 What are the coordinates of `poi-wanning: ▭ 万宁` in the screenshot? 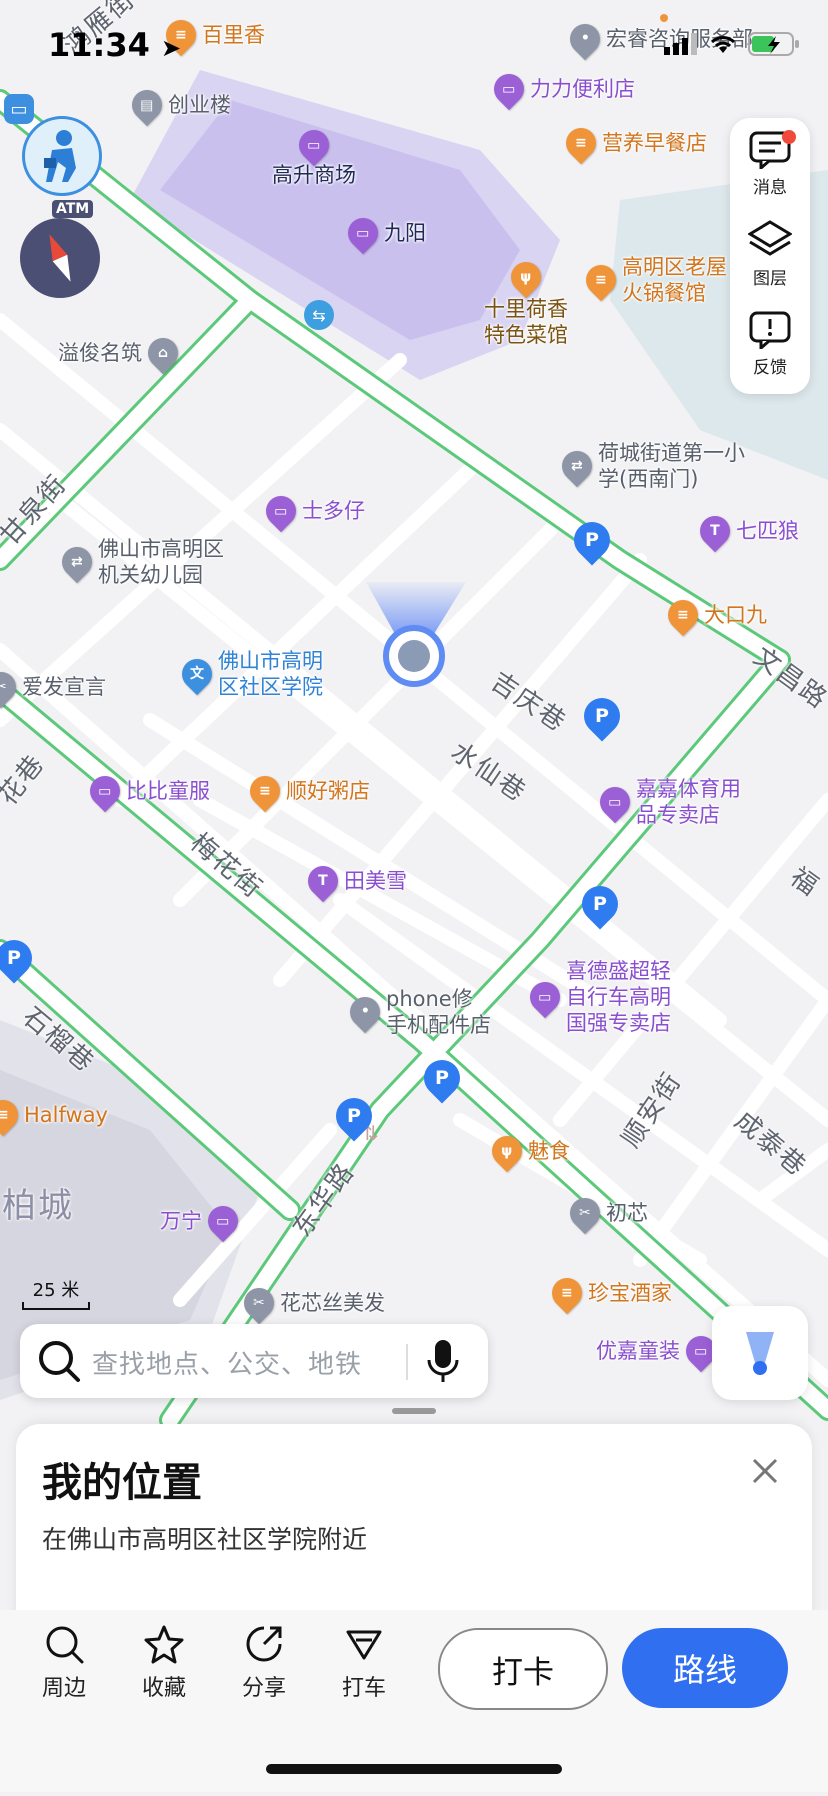 It's located at (202, 1221).